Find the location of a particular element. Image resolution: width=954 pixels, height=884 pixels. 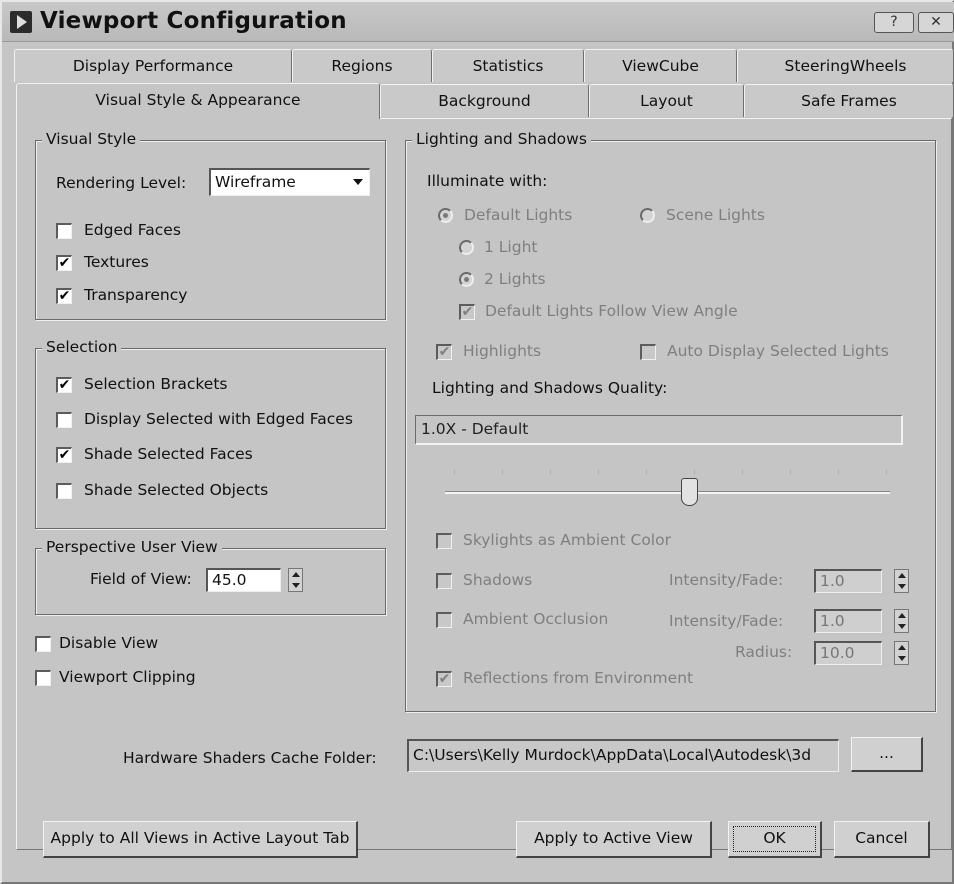

edged-faces-label: Edged Faces is located at coordinates (132, 230).